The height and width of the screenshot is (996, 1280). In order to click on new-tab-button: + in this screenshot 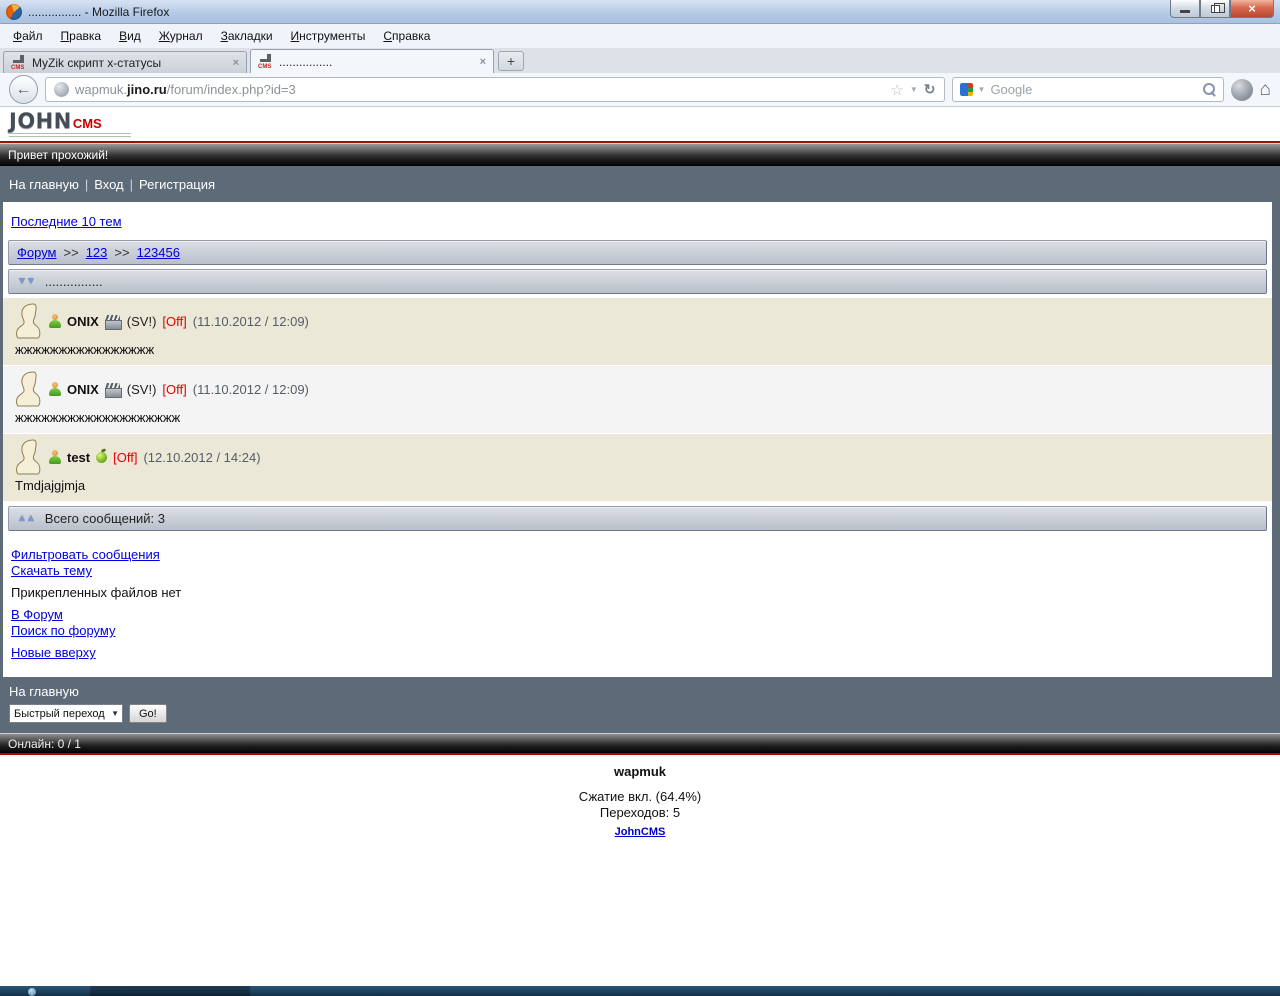, I will do `click(511, 61)`.